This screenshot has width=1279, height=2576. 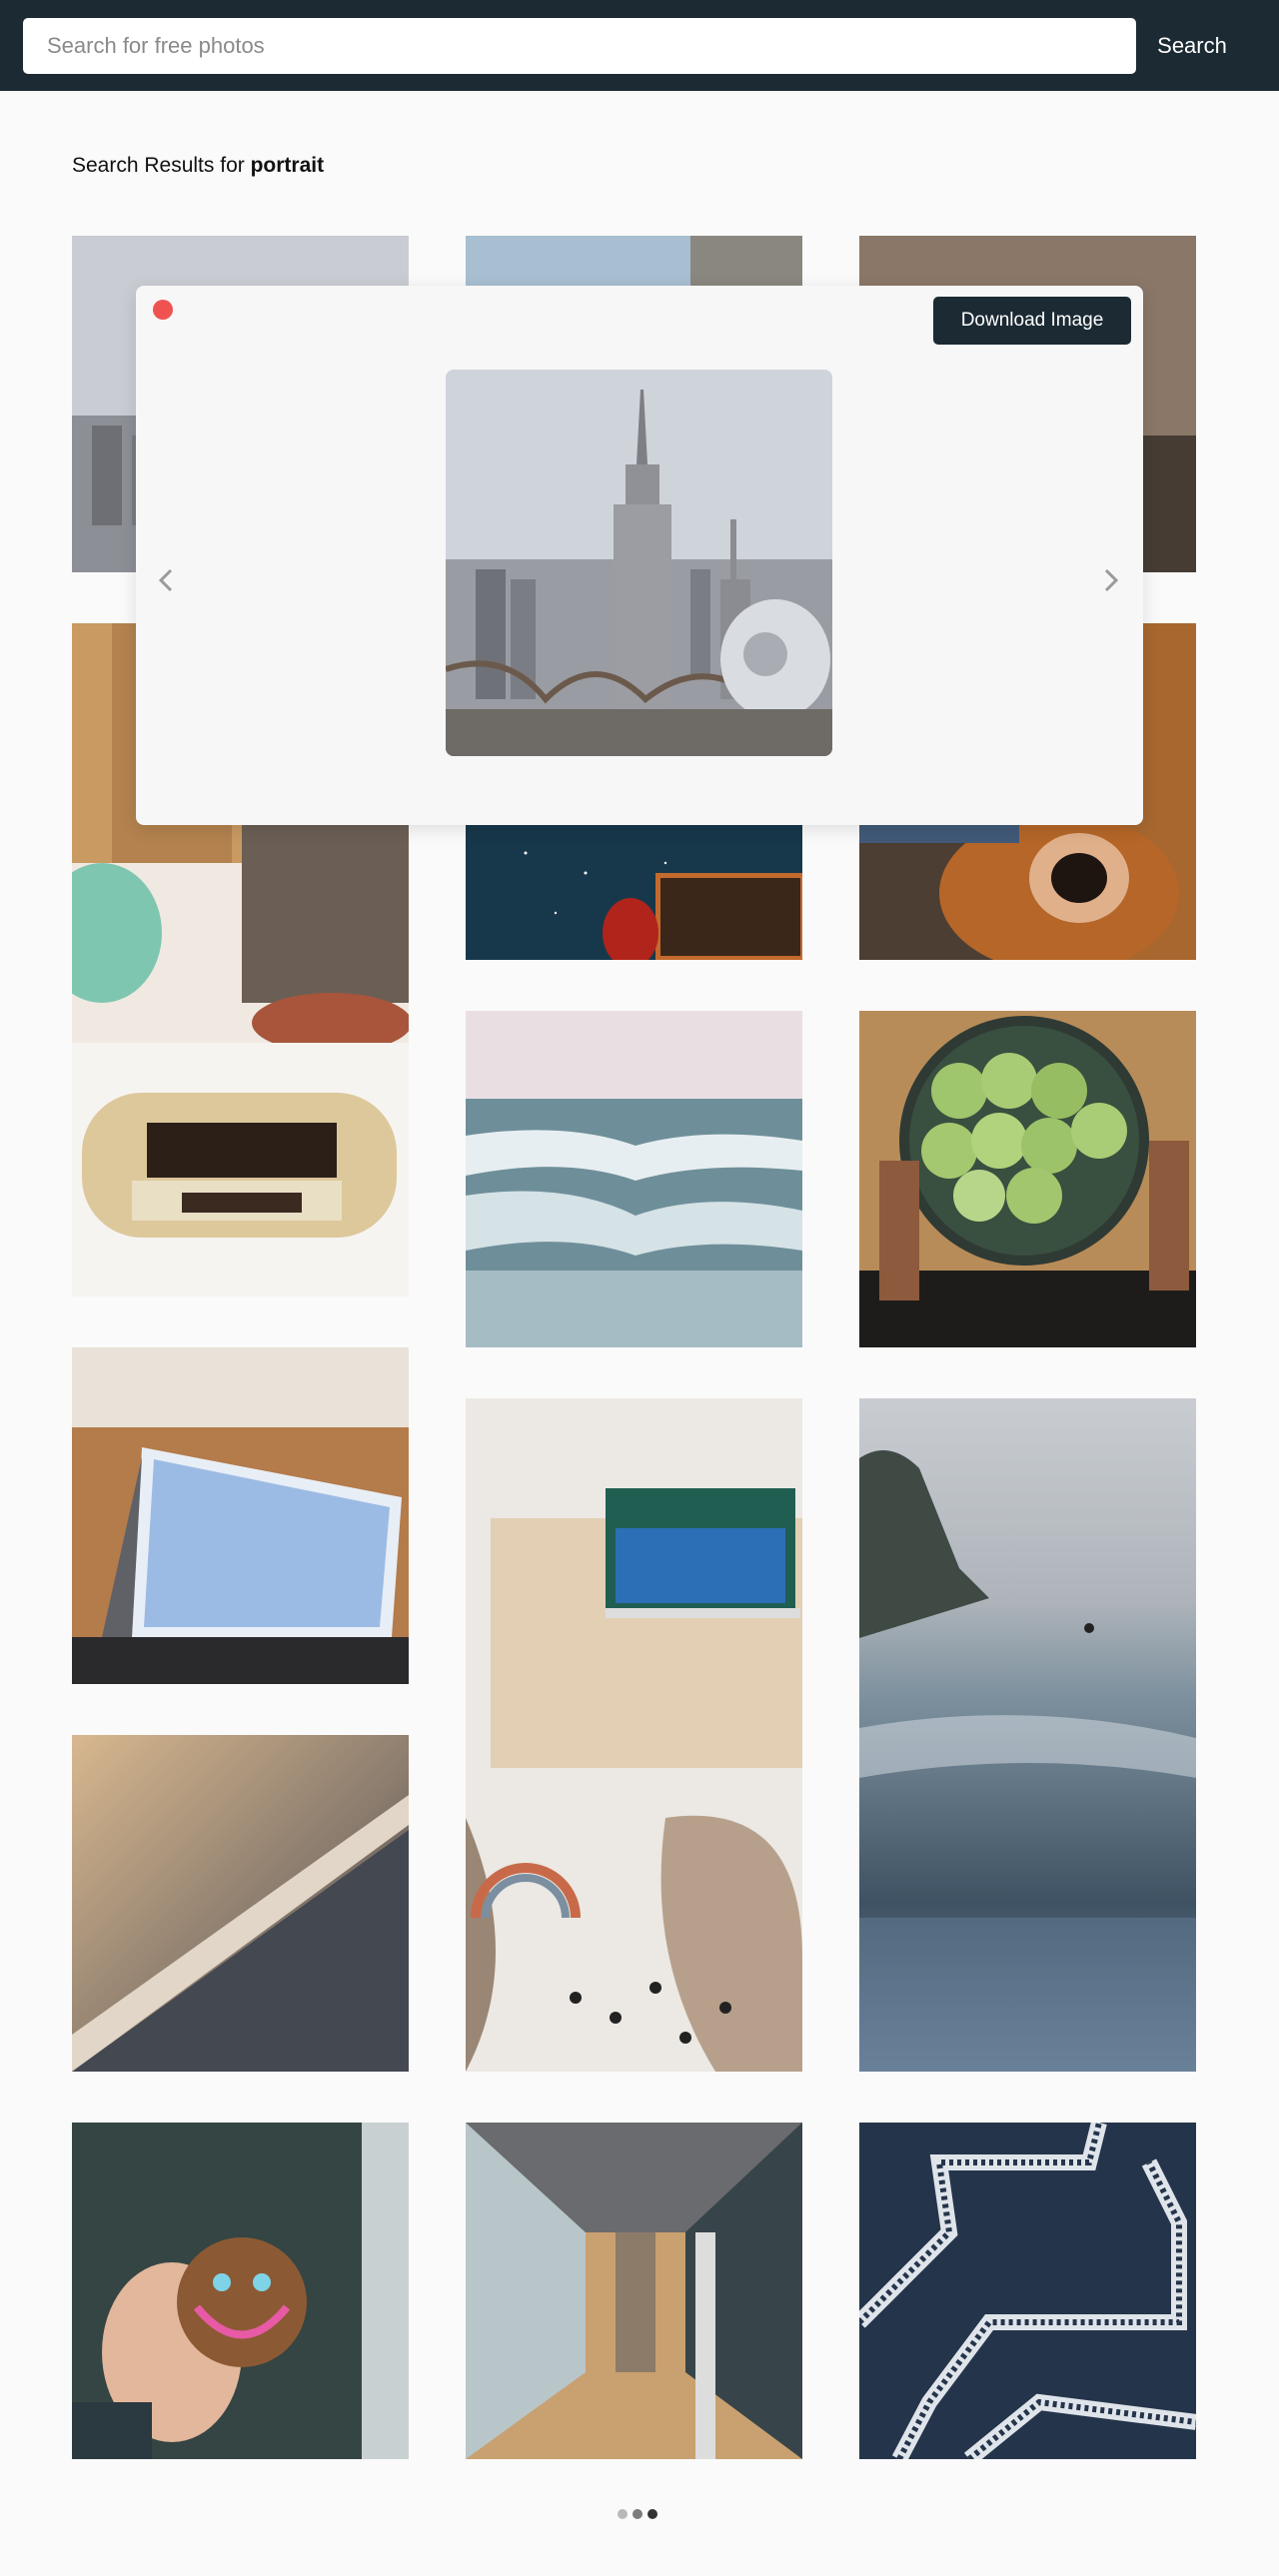 What do you see at coordinates (163, 310) in the screenshot?
I see `close-button` at bounding box center [163, 310].